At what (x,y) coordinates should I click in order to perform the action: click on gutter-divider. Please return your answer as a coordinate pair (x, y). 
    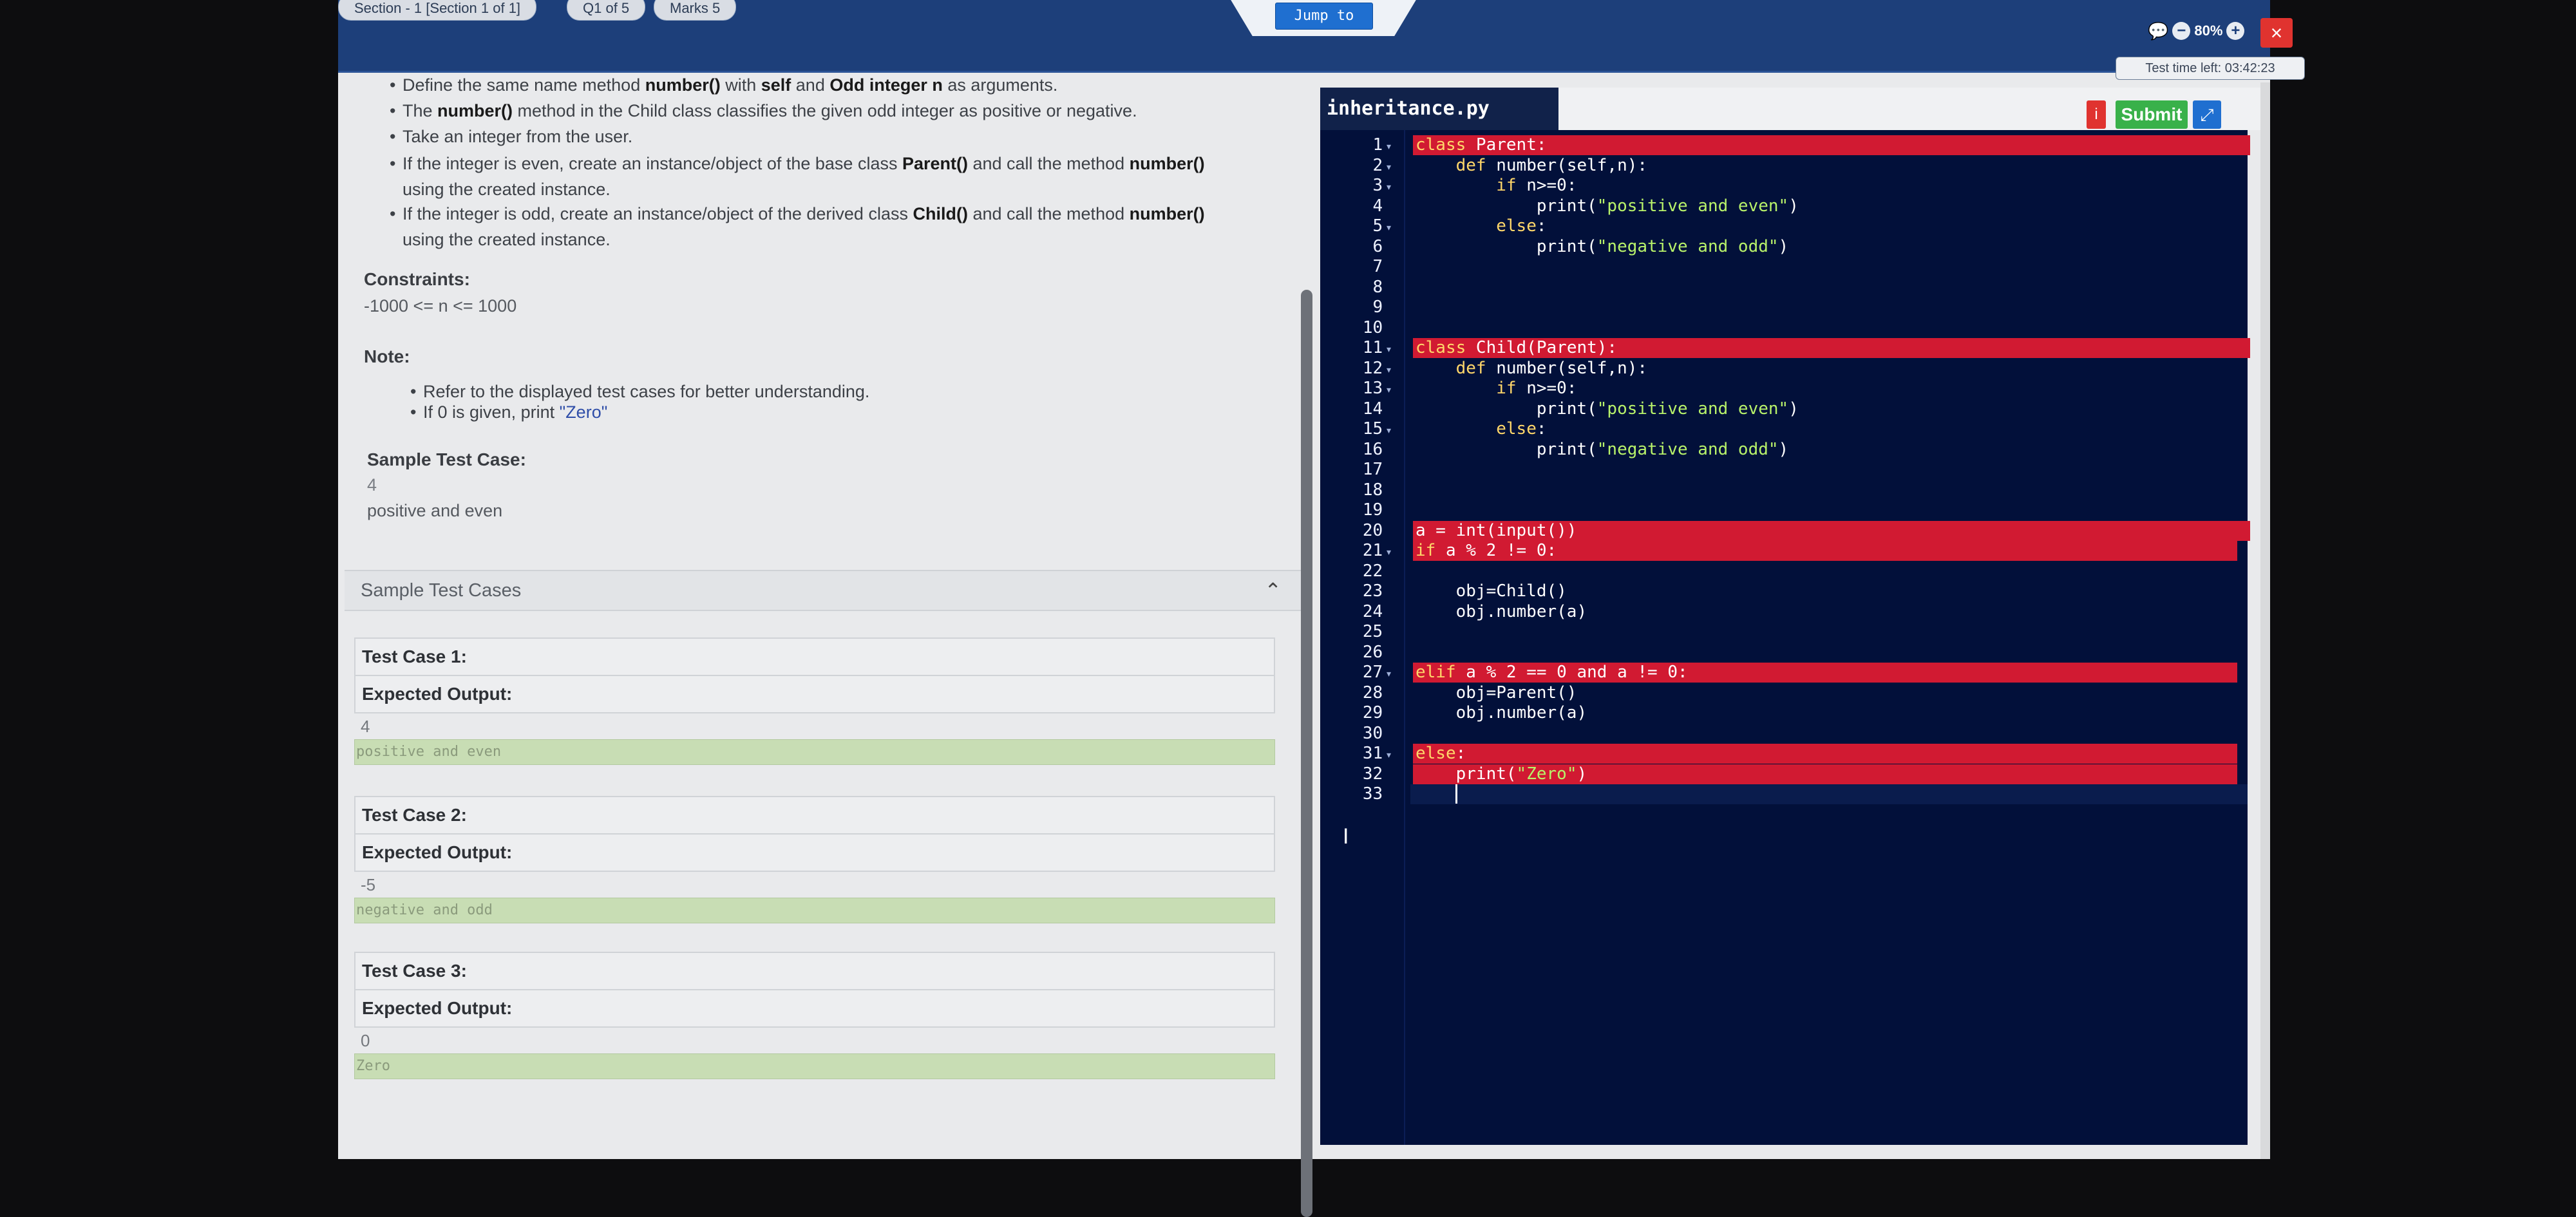
    Looking at the image, I should click on (1405, 637).